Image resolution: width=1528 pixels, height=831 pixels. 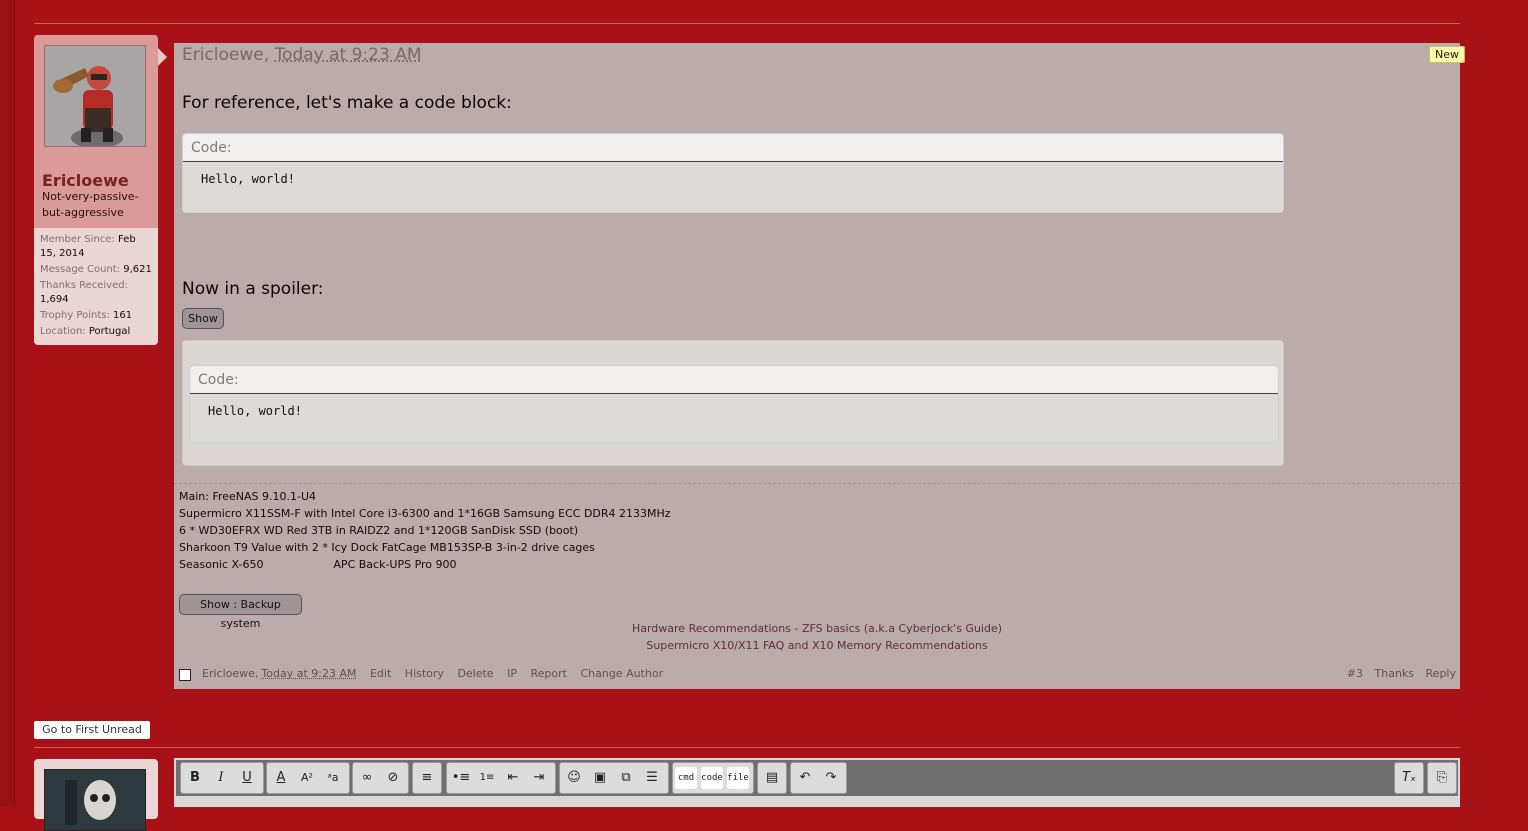 What do you see at coordinates (380, 673) in the screenshot?
I see `edit-link: Edit` at bounding box center [380, 673].